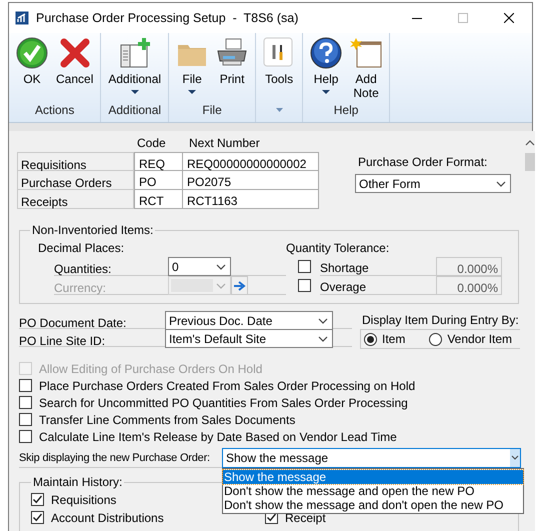  What do you see at coordinates (167, 18) in the screenshot?
I see `window-title: Purchase Order Processing Setup - T8S6 (sa)` at bounding box center [167, 18].